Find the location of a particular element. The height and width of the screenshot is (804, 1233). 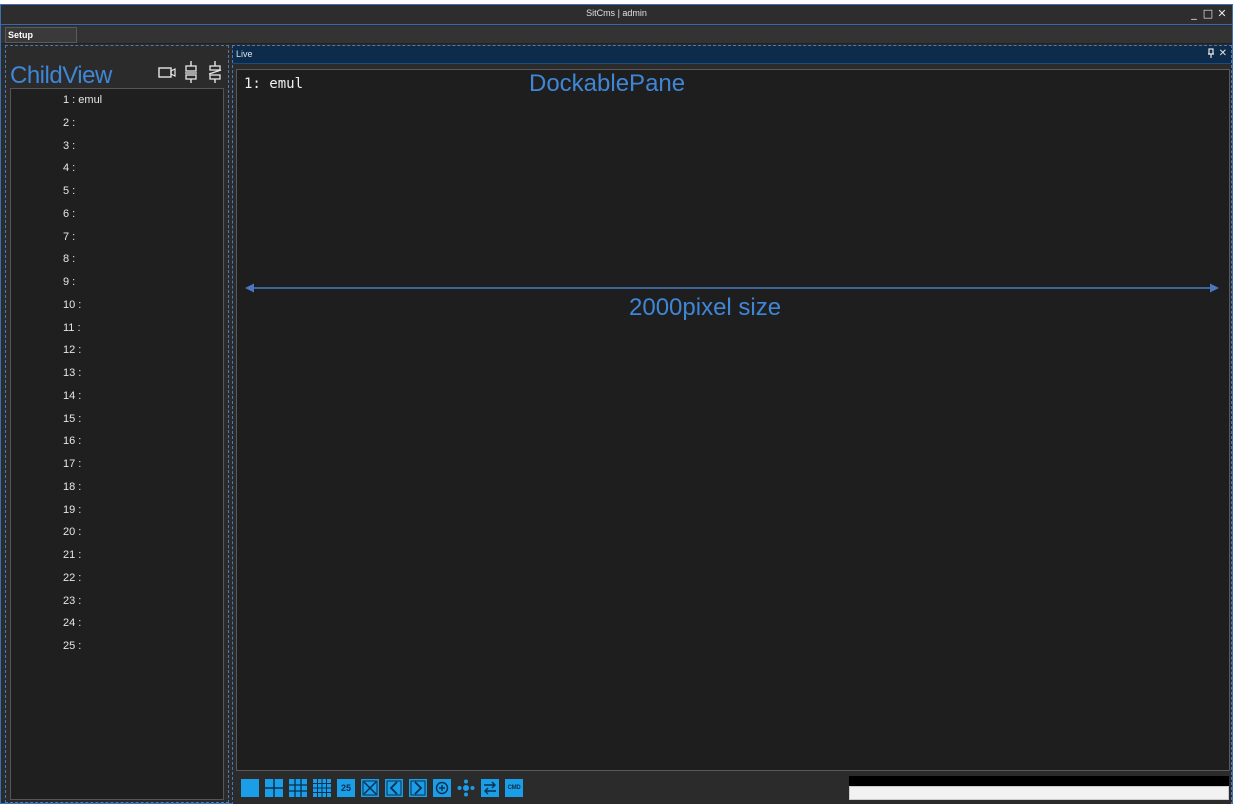

title-bar: SitCms | admin _ □ ✕ is located at coordinates (616, 15).